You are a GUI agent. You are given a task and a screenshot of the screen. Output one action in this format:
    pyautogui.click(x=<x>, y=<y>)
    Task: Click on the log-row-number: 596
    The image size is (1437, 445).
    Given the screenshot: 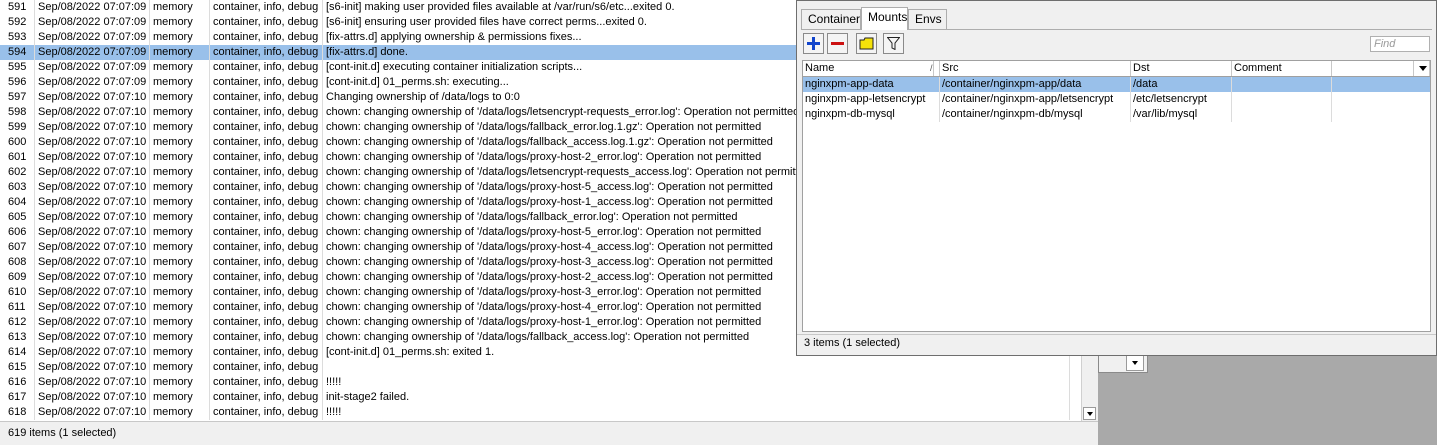 What is the action you would take?
    pyautogui.click(x=17, y=82)
    